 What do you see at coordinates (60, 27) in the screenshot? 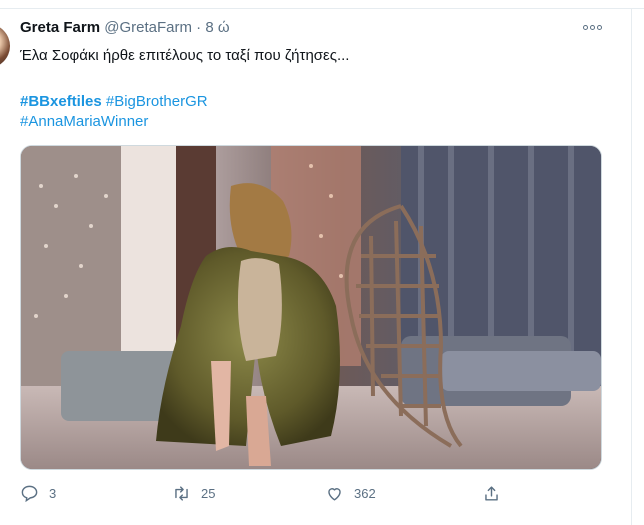
I see `author-name: Greta Farm` at bounding box center [60, 27].